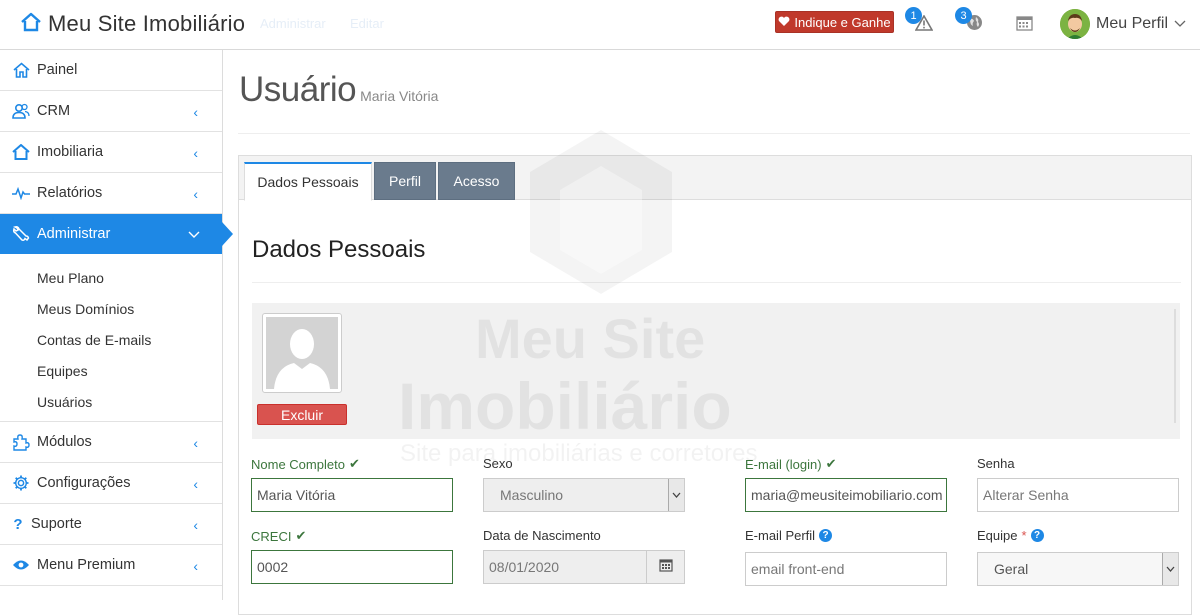  What do you see at coordinates (21, 565) in the screenshot?
I see `eye-icon` at bounding box center [21, 565].